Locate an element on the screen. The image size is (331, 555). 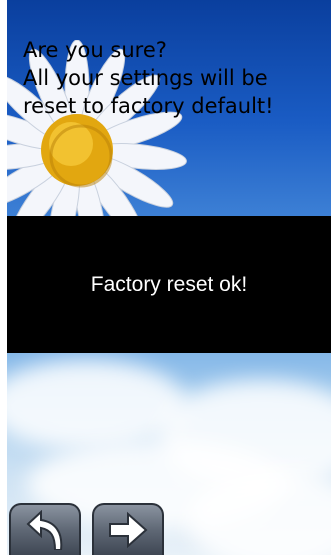
next-button is located at coordinates (128, 529).